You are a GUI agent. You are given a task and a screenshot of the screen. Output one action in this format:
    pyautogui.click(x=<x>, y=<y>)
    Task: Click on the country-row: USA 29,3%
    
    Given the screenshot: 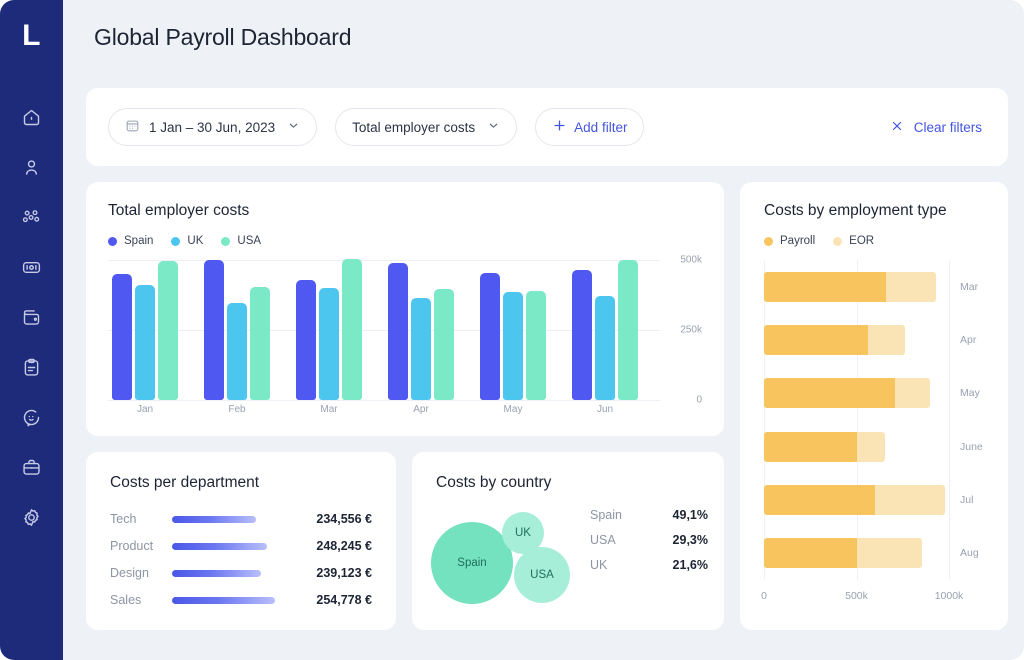 What is the action you would take?
    pyautogui.click(x=649, y=540)
    